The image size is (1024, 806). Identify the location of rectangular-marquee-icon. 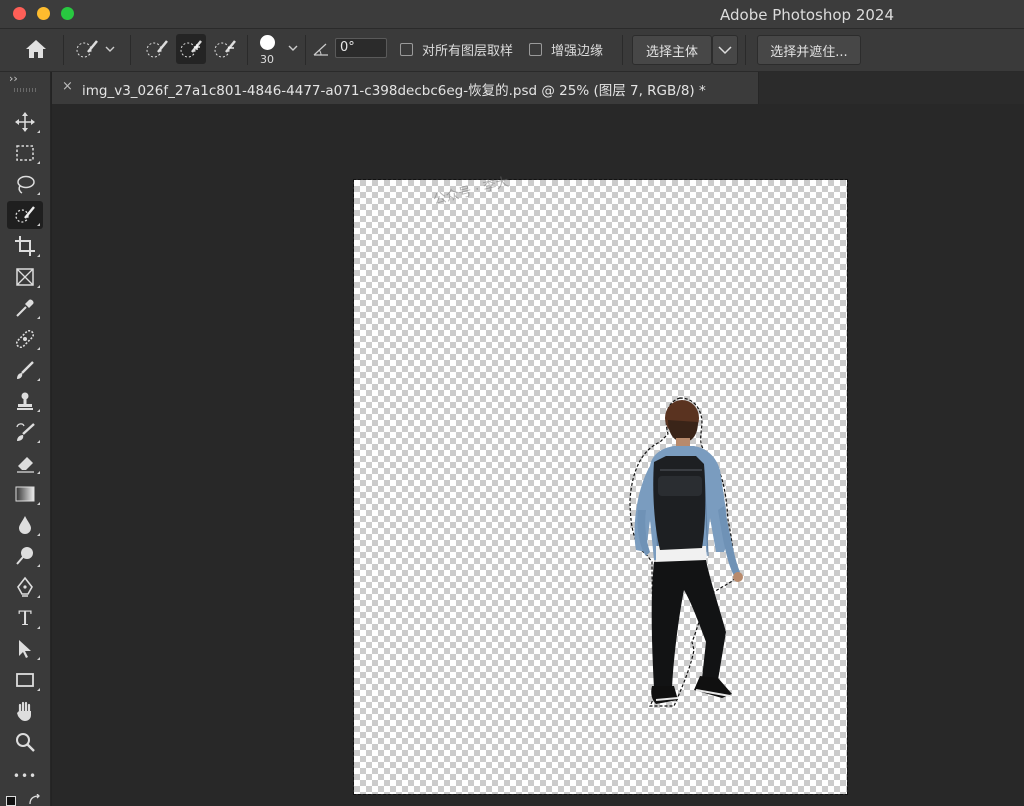
(25, 153).